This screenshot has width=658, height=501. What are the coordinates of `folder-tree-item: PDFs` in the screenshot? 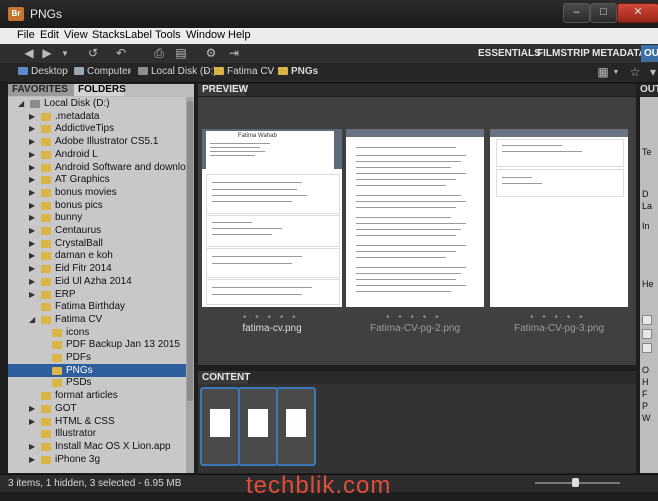 It's located at (97, 357).